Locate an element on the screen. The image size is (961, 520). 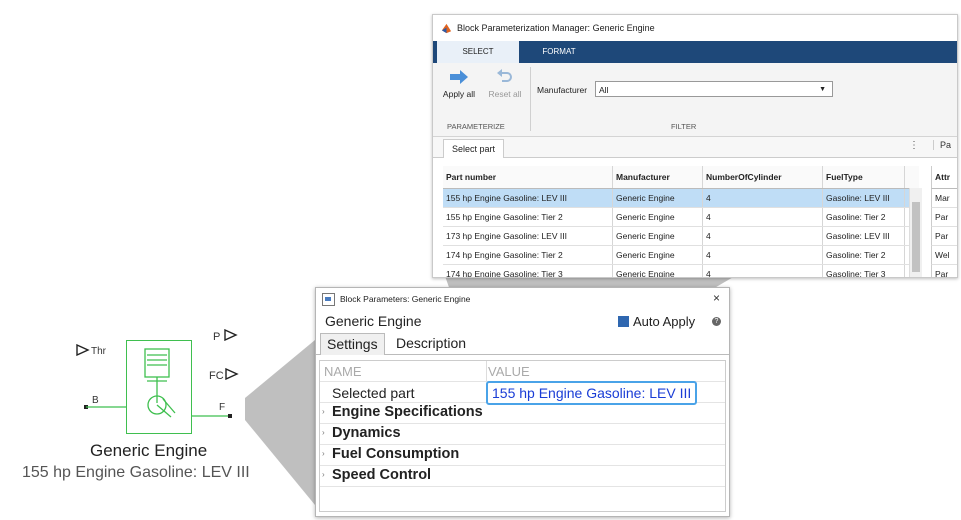
apply-arrow-icon is located at coordinates (459, 77).